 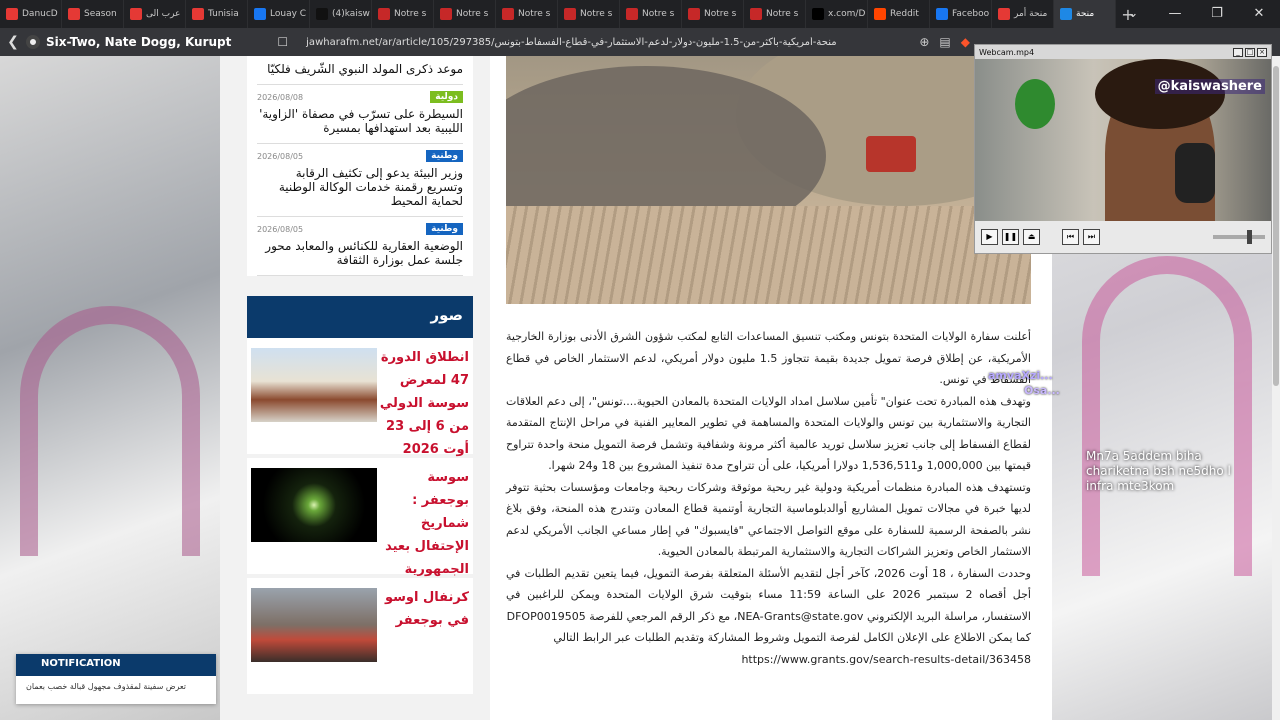 What do you see at coordinates (768, 255) in the screenshot?
I see `tire-tracks` at bounding box center [768, 255].